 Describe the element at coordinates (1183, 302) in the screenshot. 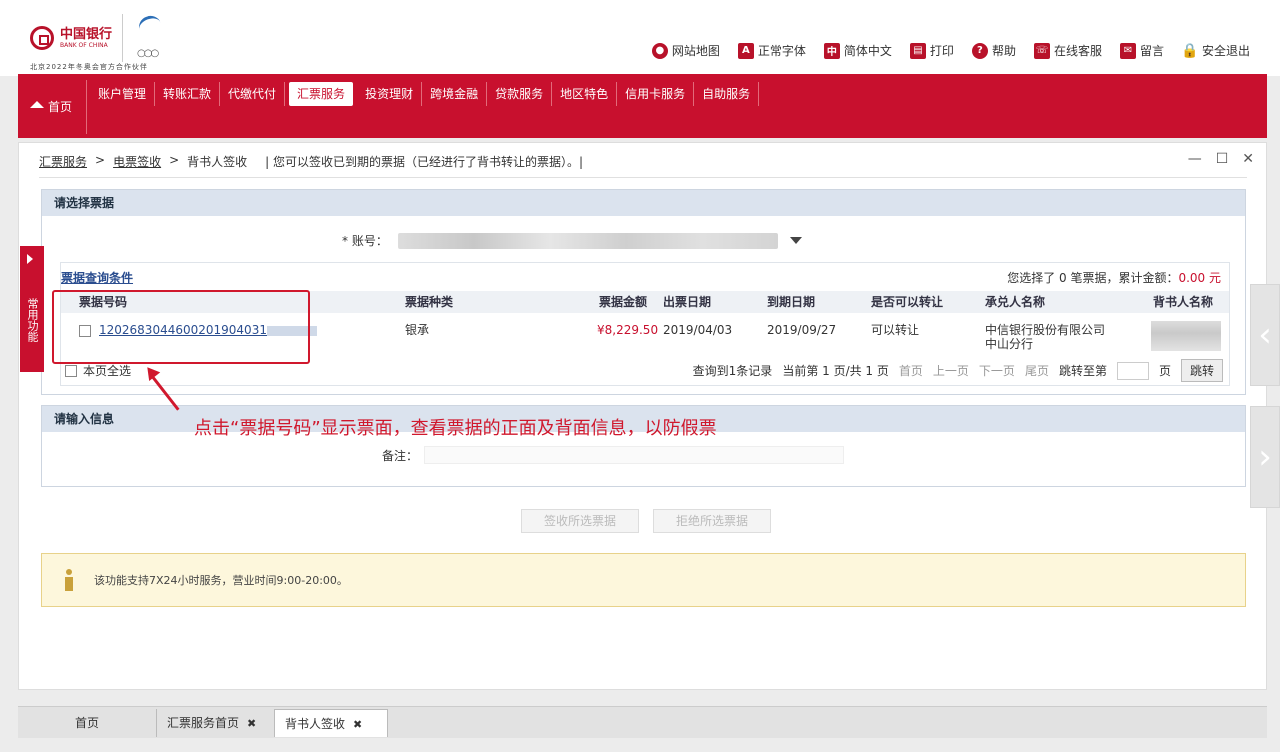

I see `col-endorser: 背书人名称` at that location.